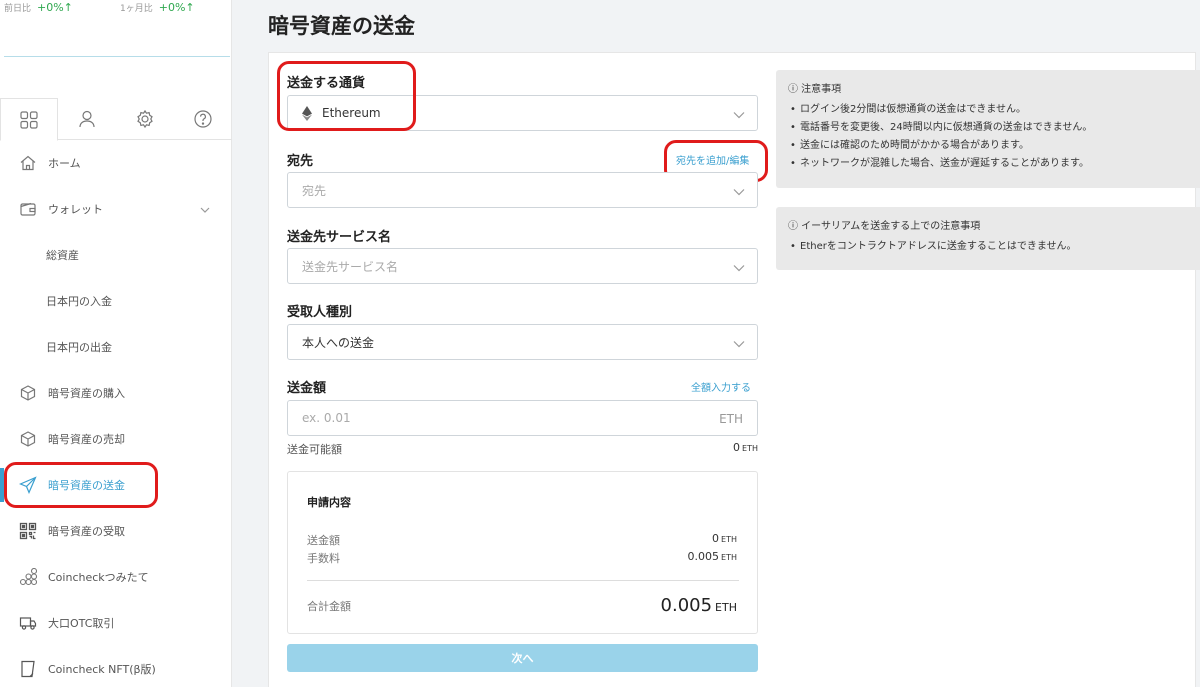 This screenshot has width=1200, height=687. What do you see at coordinates (28, 577) in the screenshot?
I see `coins-icon` at bounding box center [28, 577].